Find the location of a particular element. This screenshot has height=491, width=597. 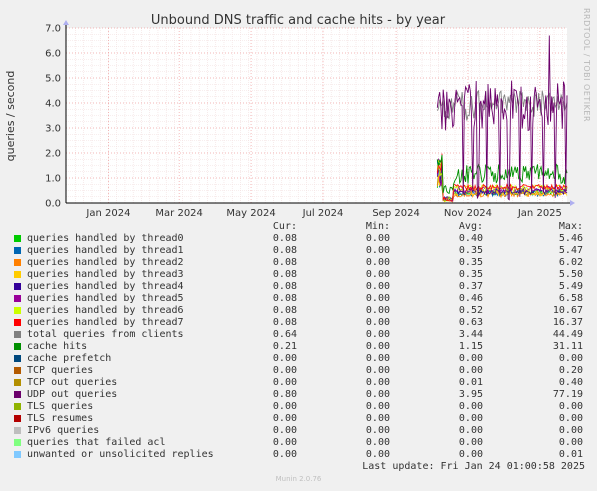

legend-max: 10.67 is located at coordinates (567, 310).